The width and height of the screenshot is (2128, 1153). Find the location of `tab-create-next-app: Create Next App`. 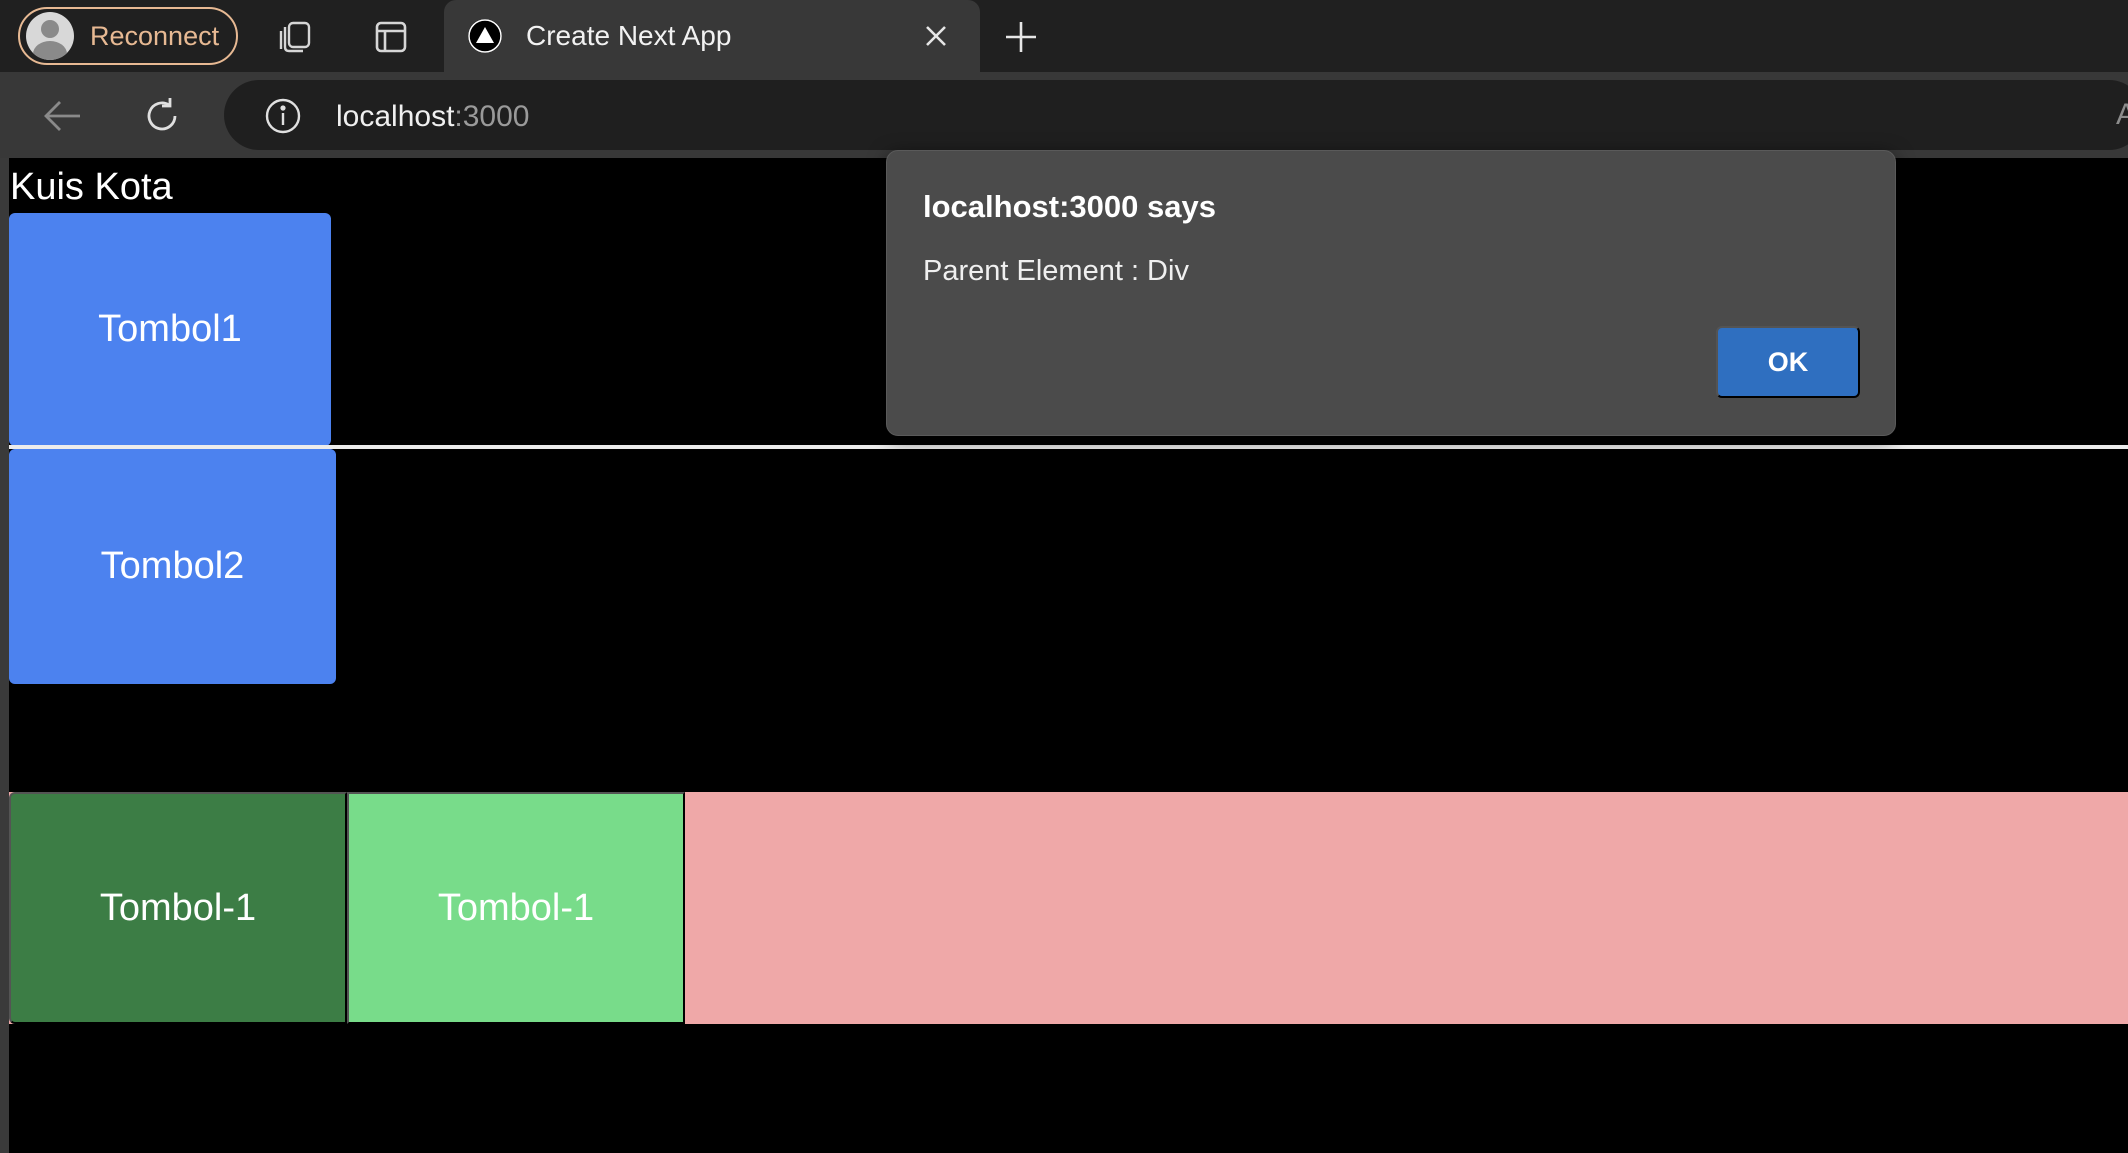

tab-create-next-app: Create Next App is located at coordinates (712, 36).